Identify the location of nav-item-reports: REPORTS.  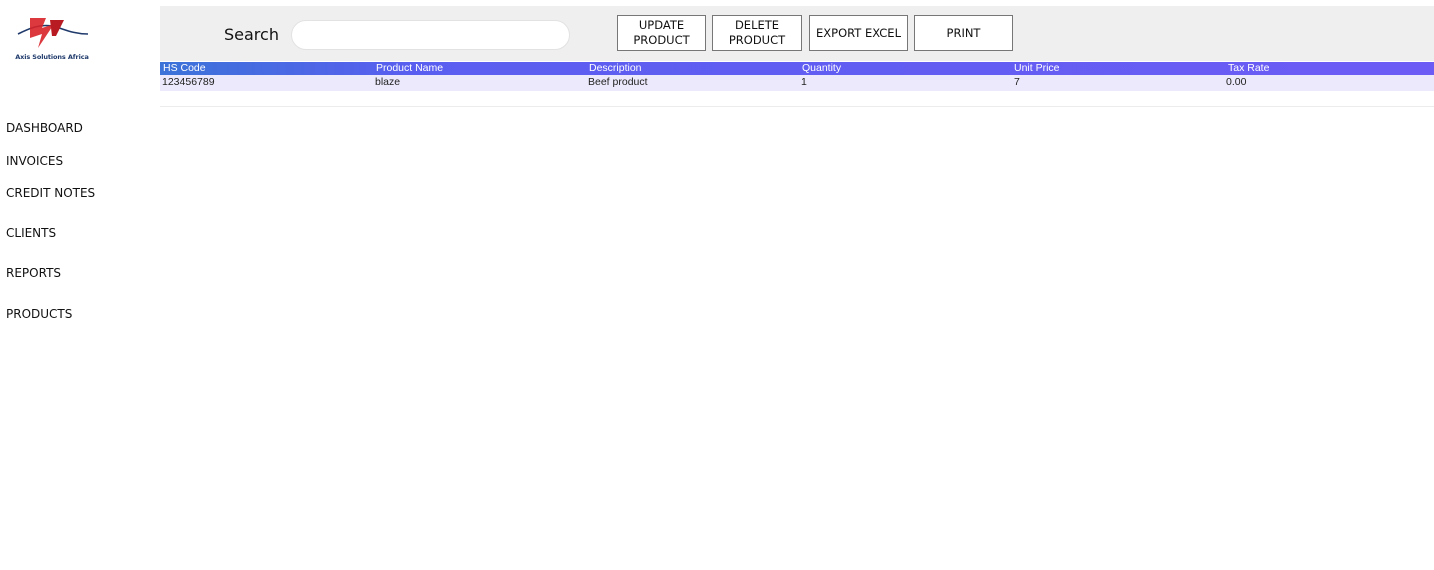
(33, 273).